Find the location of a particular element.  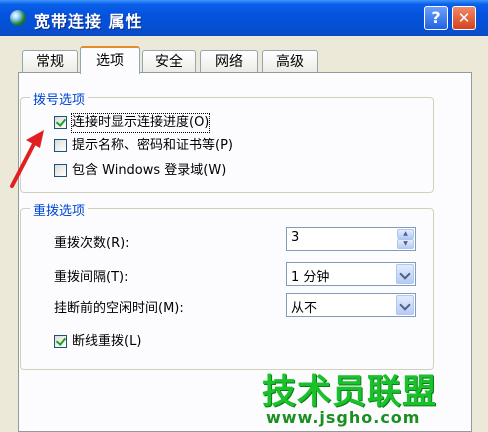

redial-interval-value: 1 分钟 is located at coordinates (310, 277).